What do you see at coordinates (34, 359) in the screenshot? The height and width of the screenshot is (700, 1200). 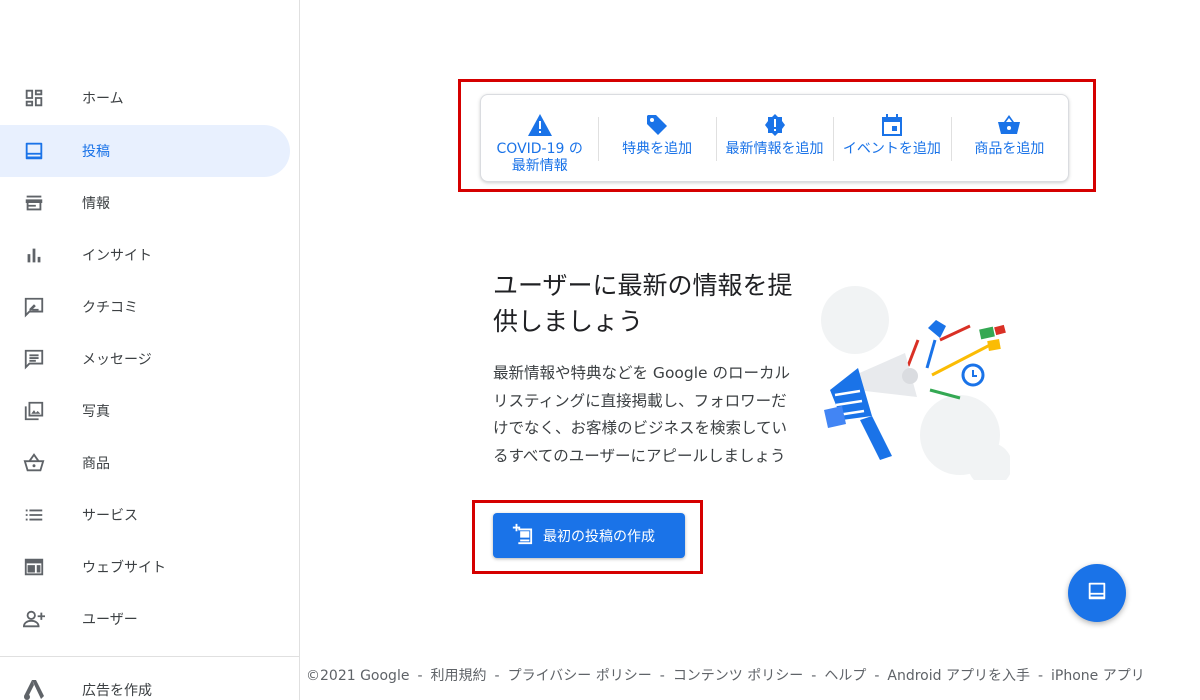 I see `message-icon` at bounding box center [34, 359].